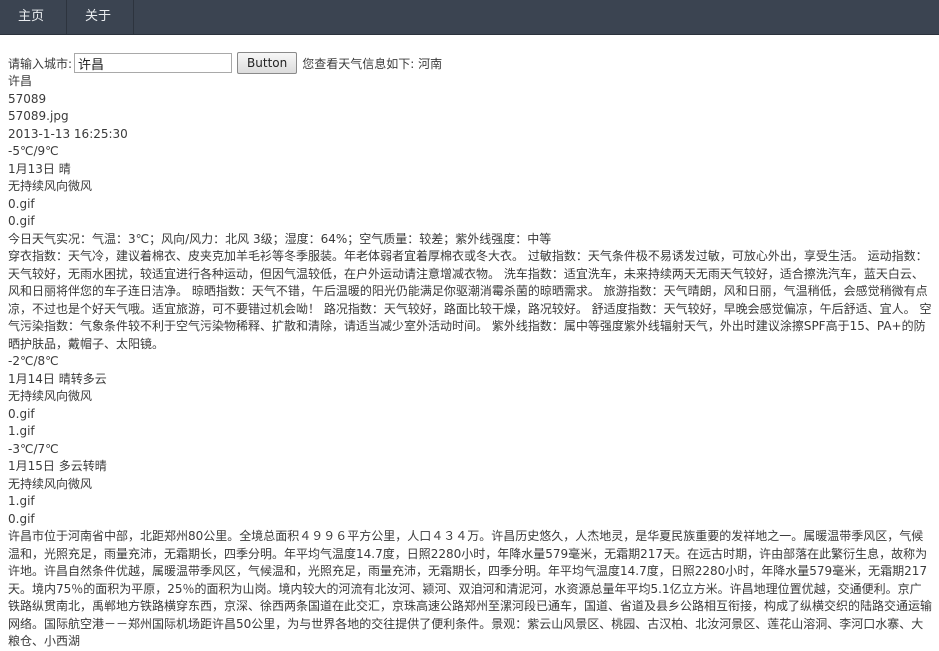 Image resolution: width=939 pixels, height=651 pixels. I want to click on day1-icon1-name: 0.gif, so click(21, 203).